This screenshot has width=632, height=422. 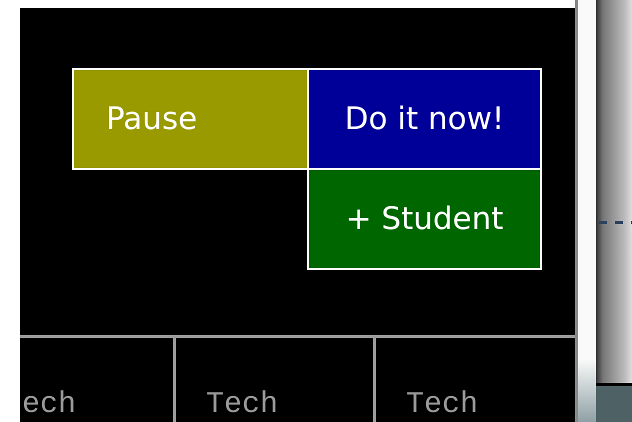 I want to click on tab-label: ech, so click(x=49, y=406).